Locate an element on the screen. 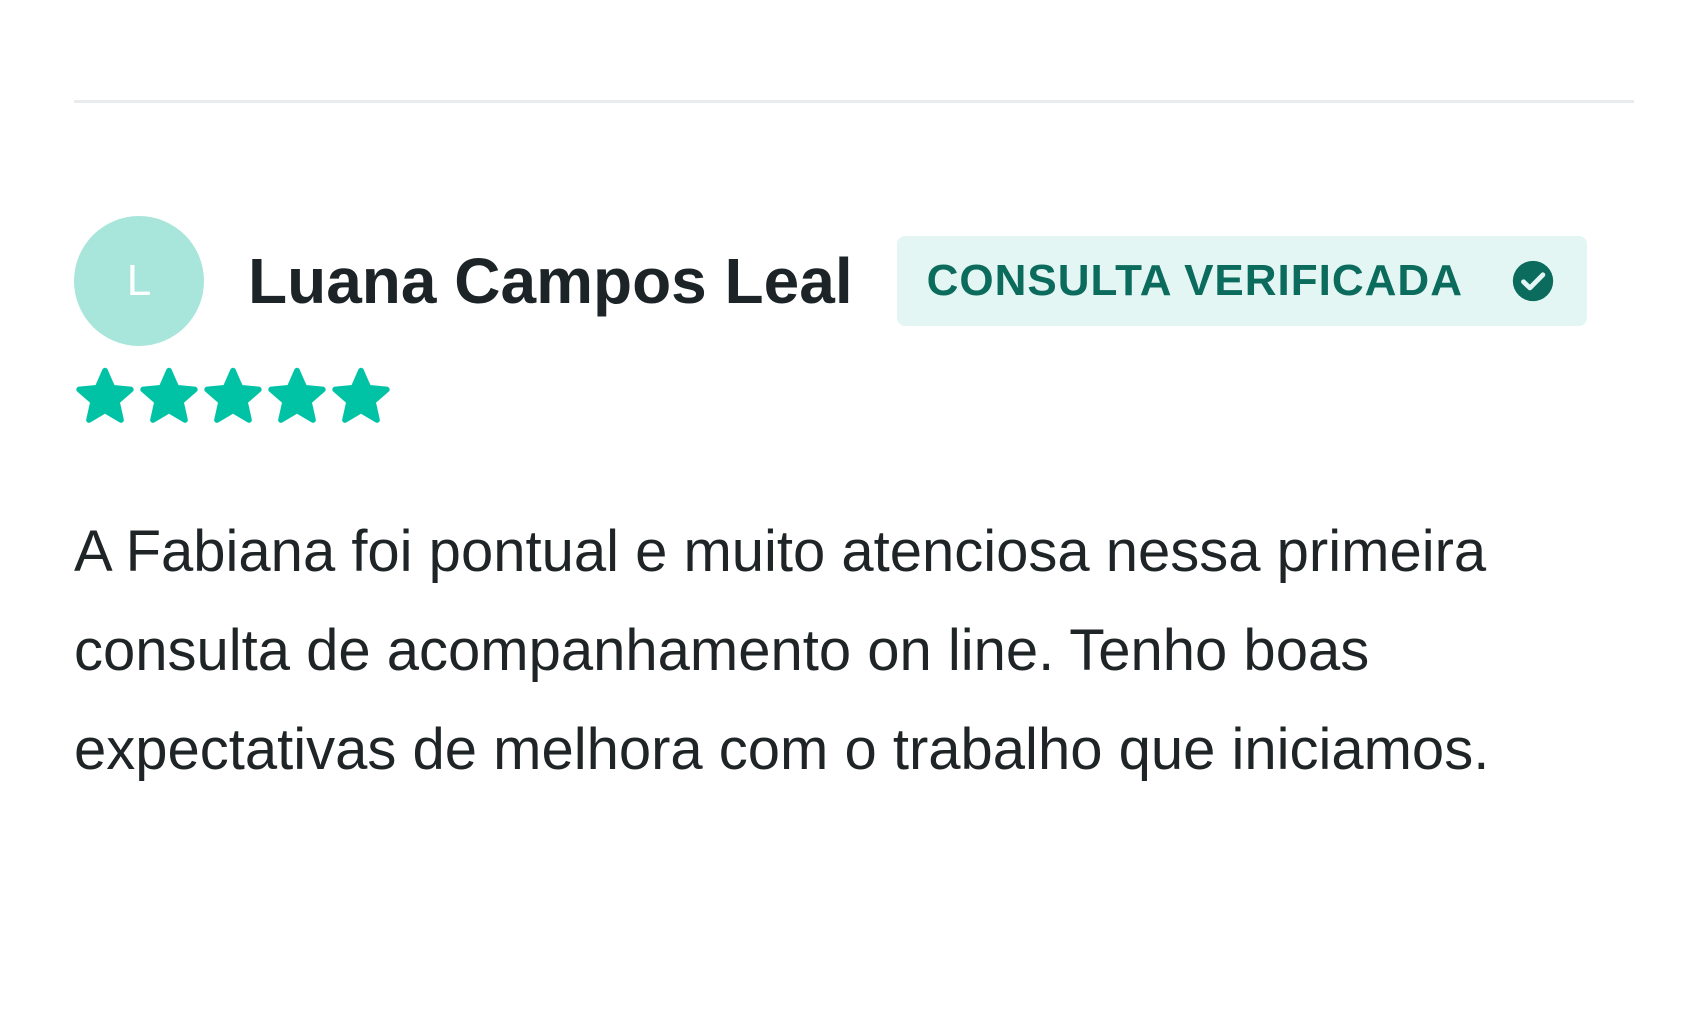 The width and height of the screenshot is (1700, 1012). verified-consultation-badge: CONSULTA VERIFICADA is located at coordinates (1241, 281).